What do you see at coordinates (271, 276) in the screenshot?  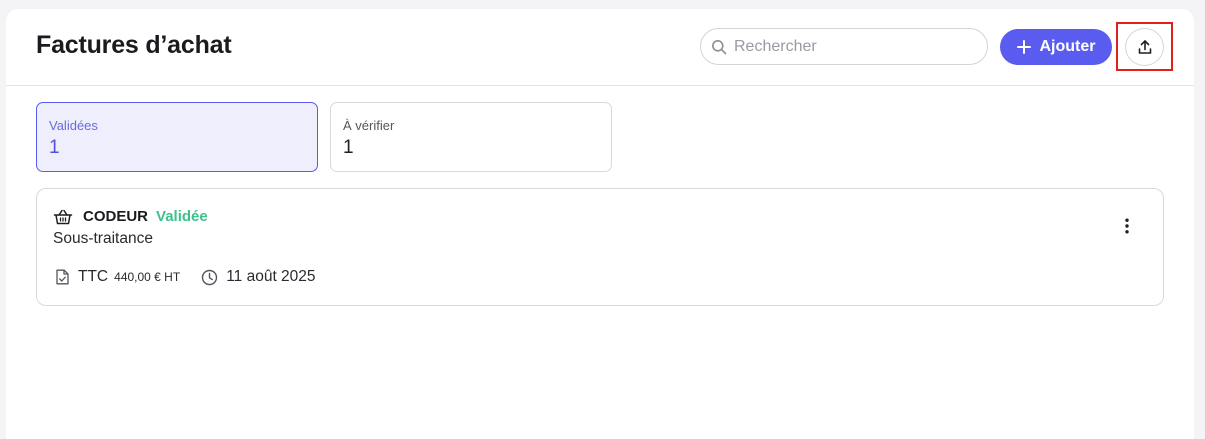 I see `invoice-date: 11 août 2025` at bounding box center [271, 276].